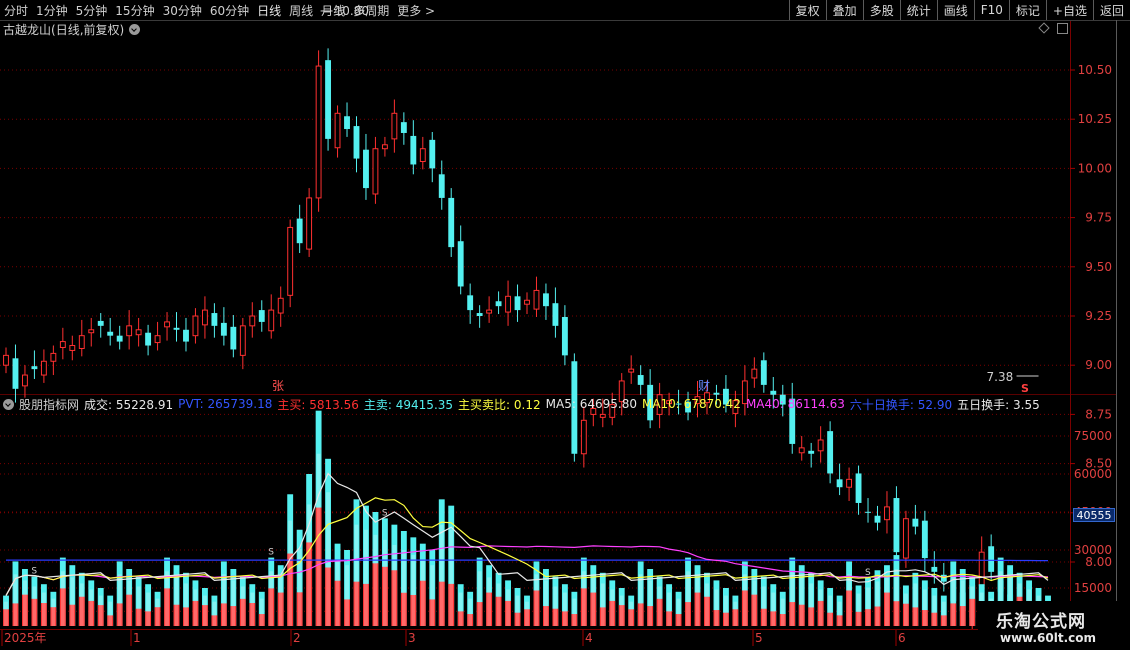 This screenshot has width=1130, height=650. What do you see at coordinates (816, 404) in the screenshot?
I see `ind-ma40-value: 86114.63` at bounding box center [816, 404].